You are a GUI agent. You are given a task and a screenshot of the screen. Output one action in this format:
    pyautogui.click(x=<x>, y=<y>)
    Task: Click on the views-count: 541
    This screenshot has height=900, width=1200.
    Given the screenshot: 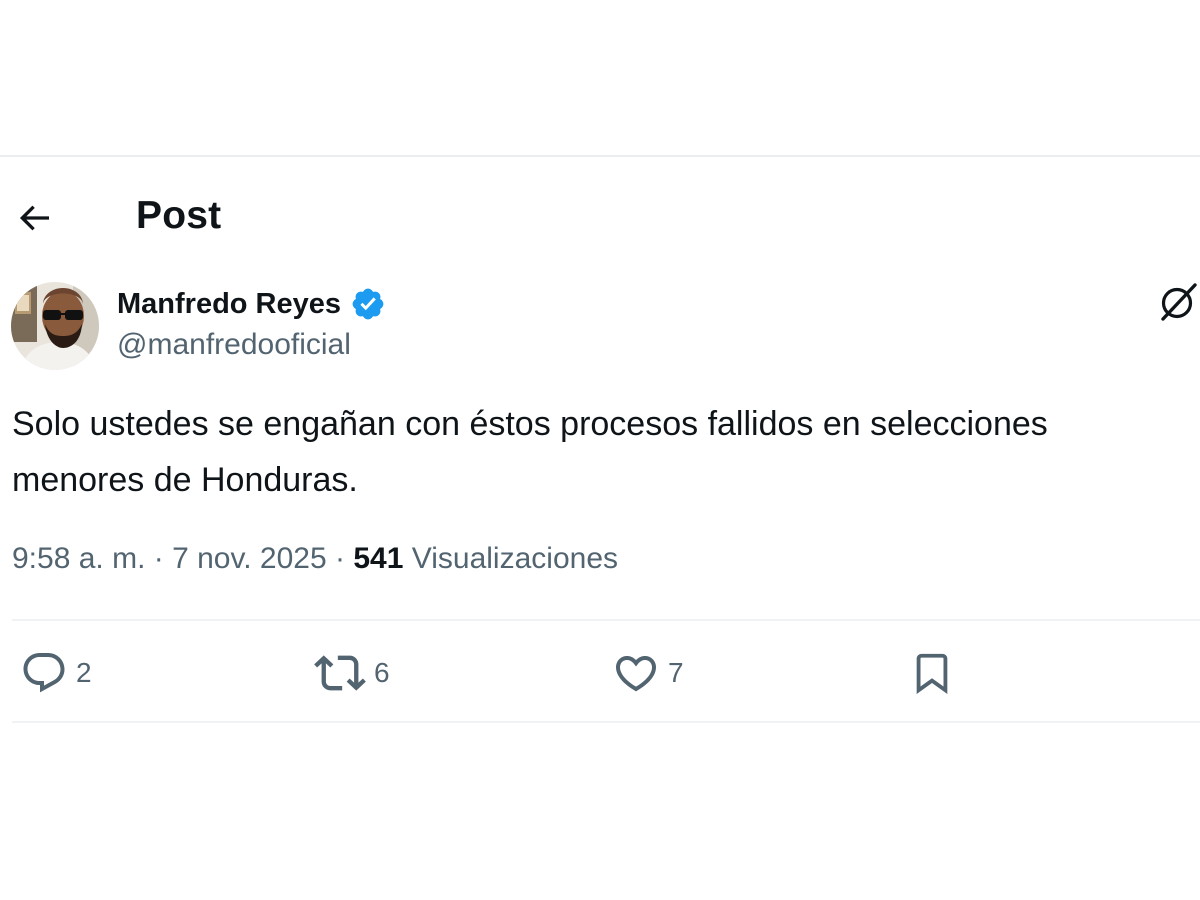 What is the action you would take?
    pyautogui.click(x=378, y=558)
    